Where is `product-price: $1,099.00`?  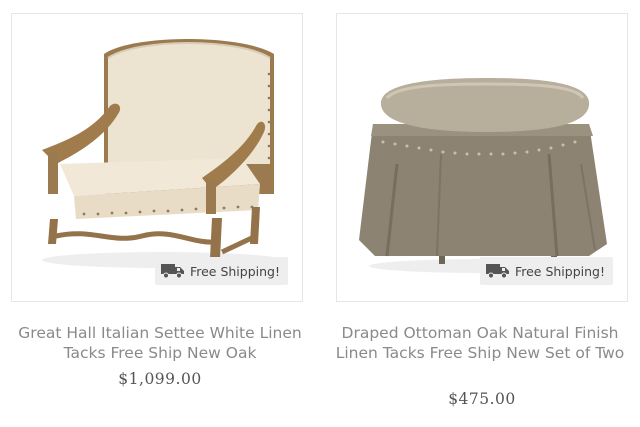
product-price: $1,099.00 is located at coordinates (160, 379).